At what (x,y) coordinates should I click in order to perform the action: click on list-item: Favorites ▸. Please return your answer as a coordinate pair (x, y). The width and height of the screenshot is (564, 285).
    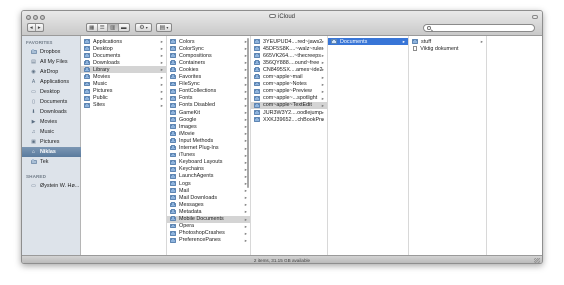
    Looking at the image, I should click on (208, 77).